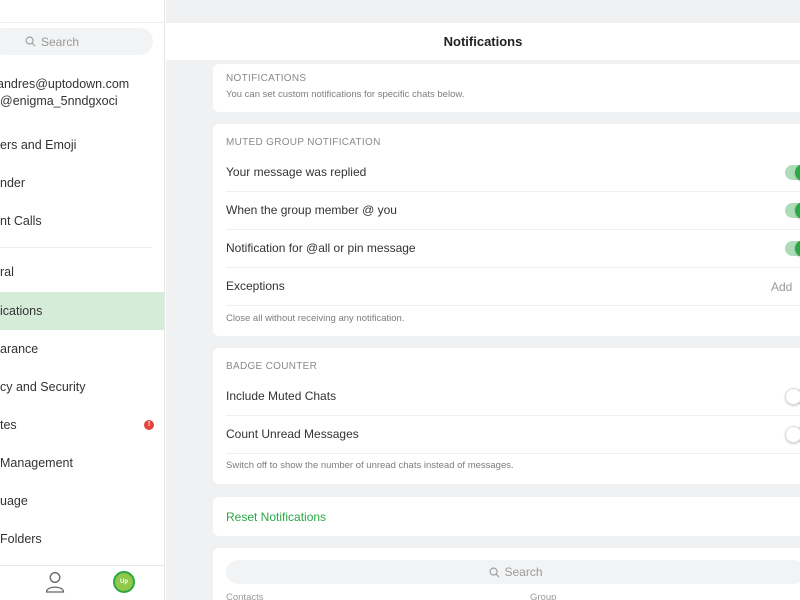  What do you see at coordinates (82, 349) in the screenshot?
I see `sidebar-item-appearance: arance` at bounding box center [82, 349].